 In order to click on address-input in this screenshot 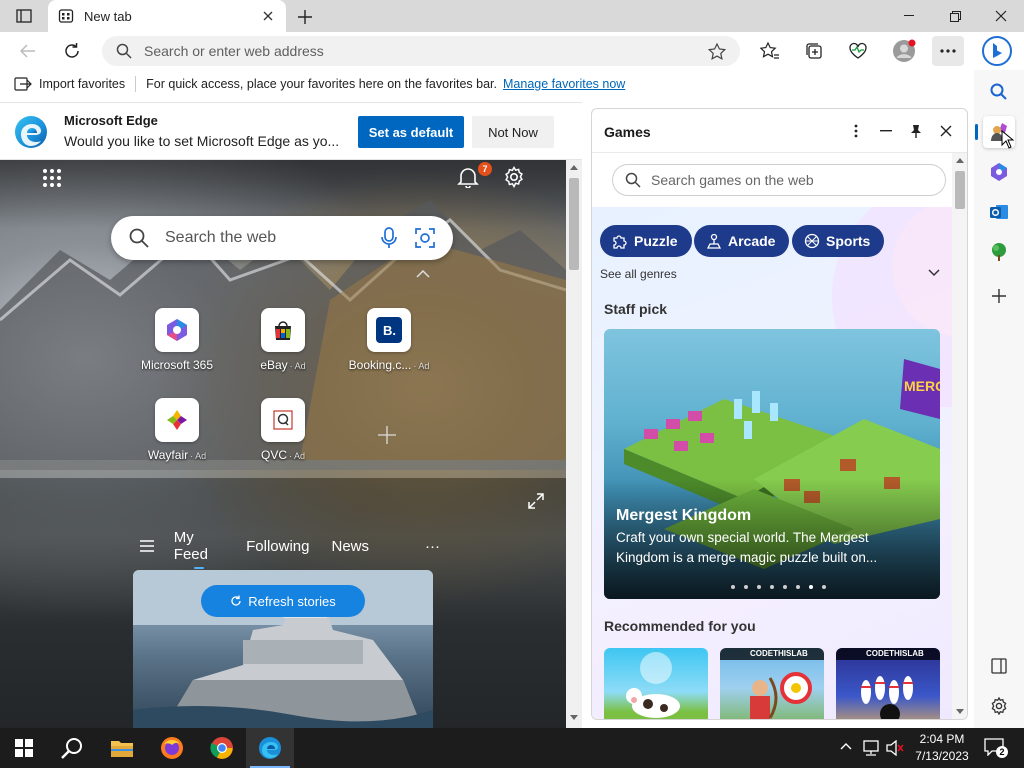, I will do `click(414, 51)`.